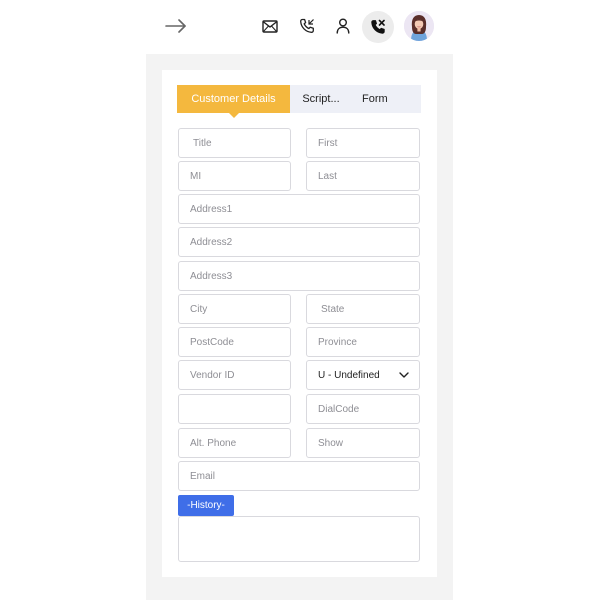  Describe the element at coordinates (363, 143) in the screenshot. I see `first-name-field: First` at that location.